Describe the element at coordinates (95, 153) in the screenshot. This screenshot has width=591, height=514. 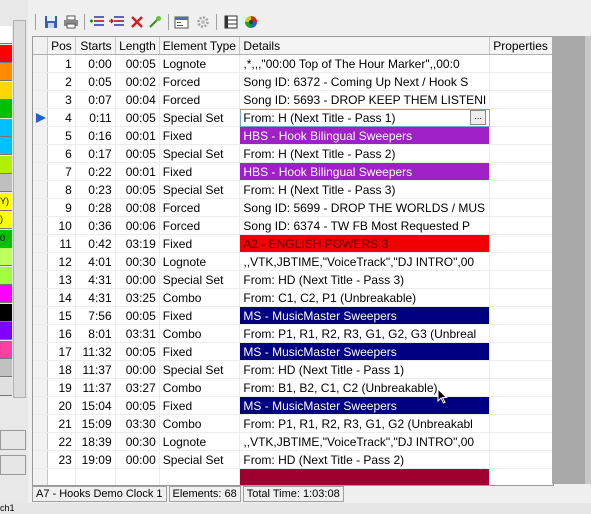
I see `cell-starts: 0:17` at that location.